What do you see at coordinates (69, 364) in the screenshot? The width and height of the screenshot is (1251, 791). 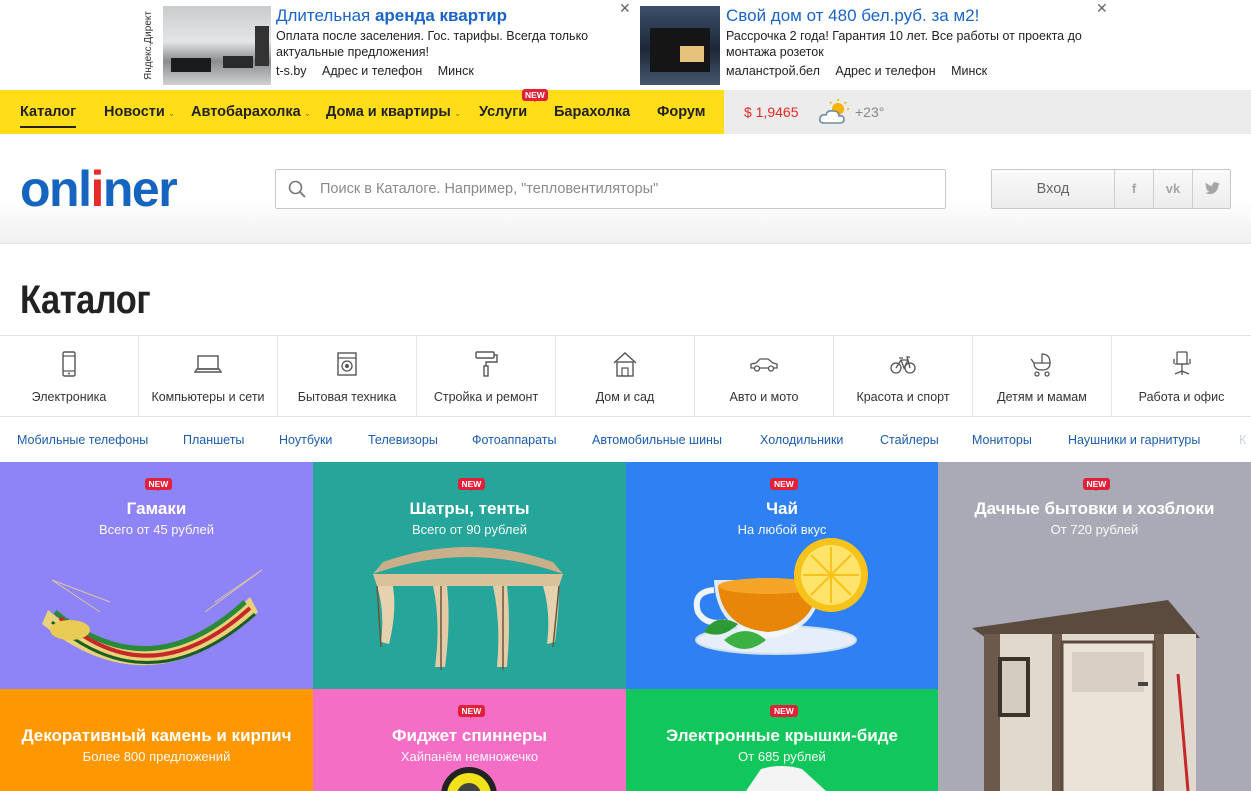 I see `phone-icon` at bounding box center [69, 364].